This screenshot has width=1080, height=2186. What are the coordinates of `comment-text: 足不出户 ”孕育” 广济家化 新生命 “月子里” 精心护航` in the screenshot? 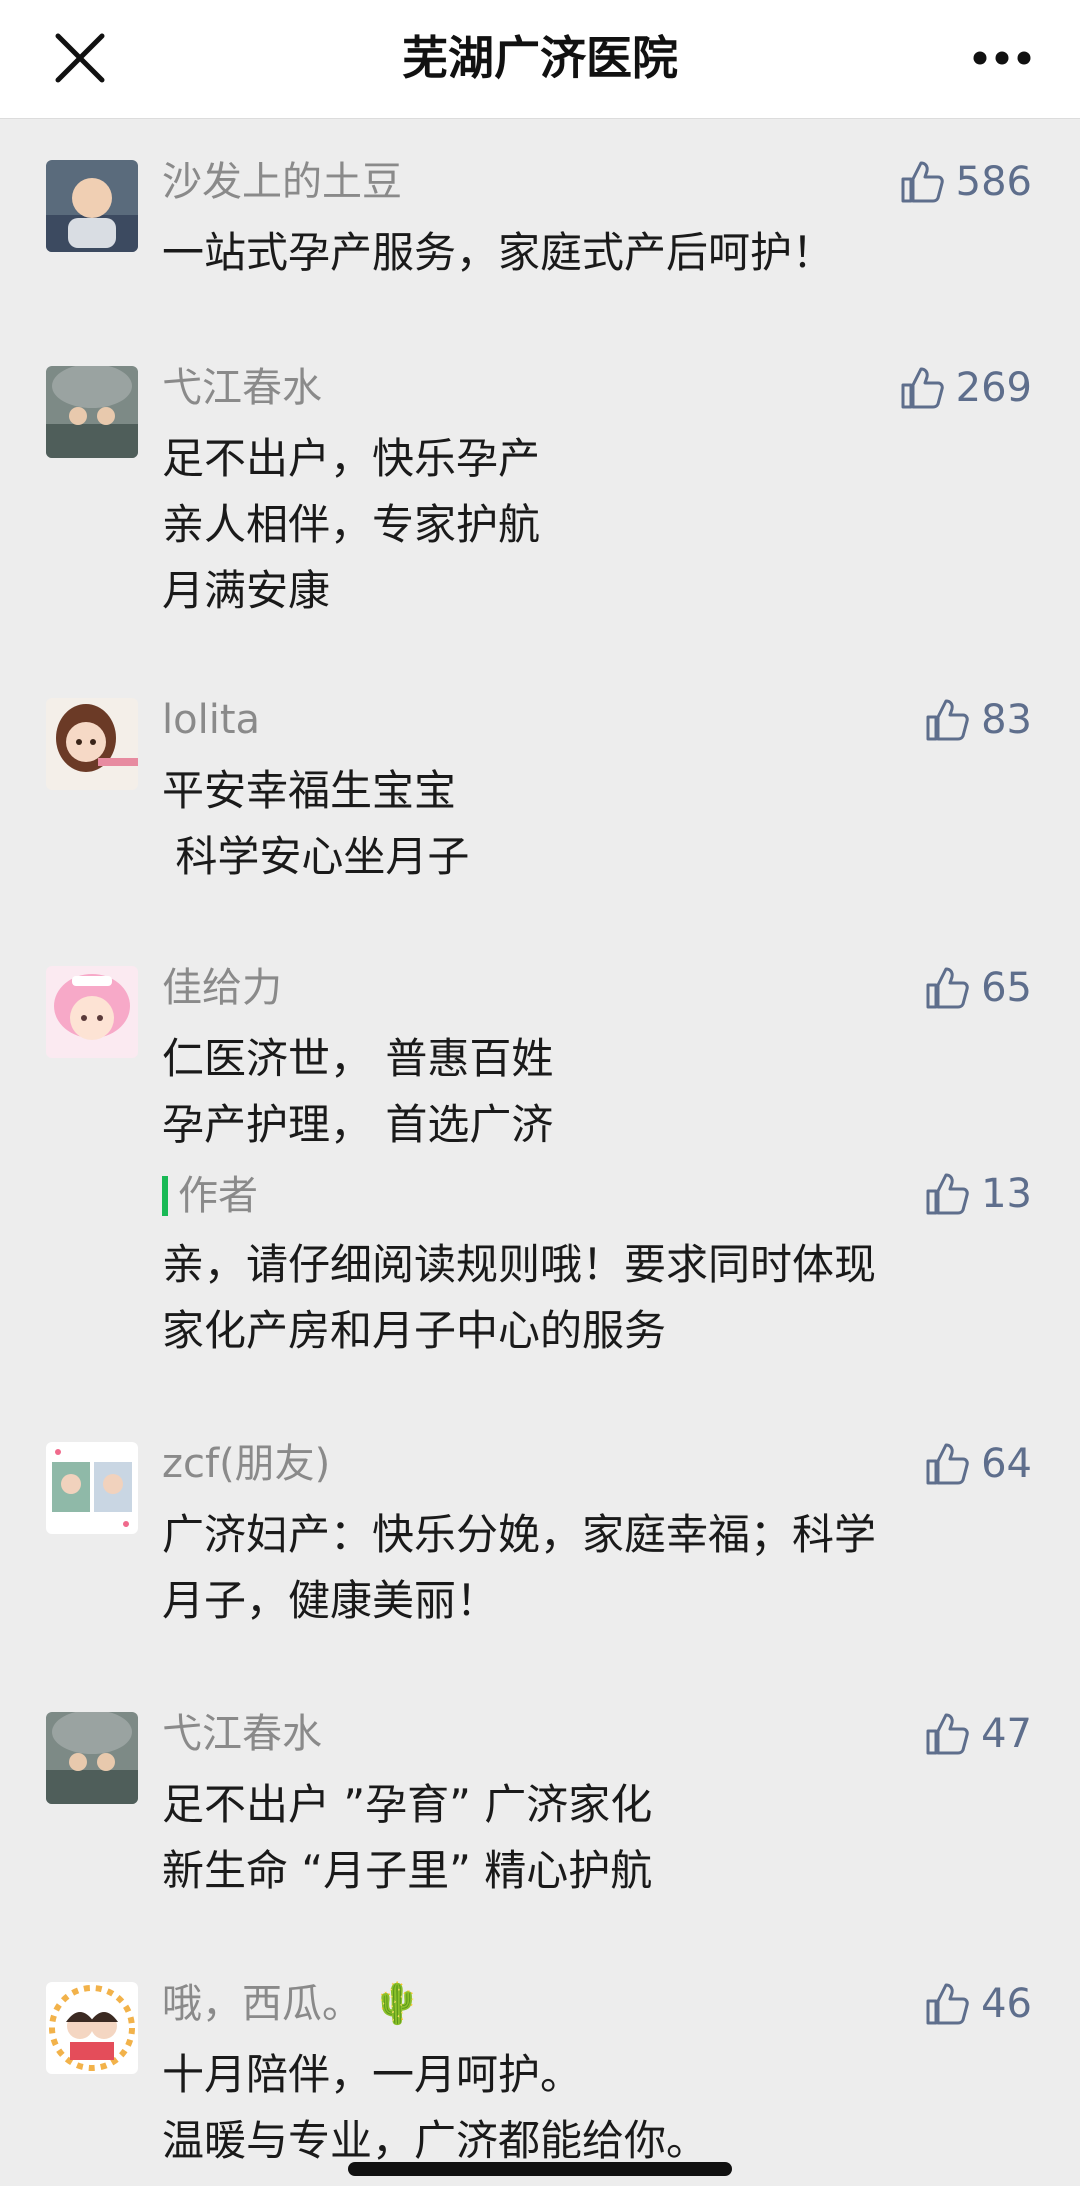 It's located at (407, 1837).